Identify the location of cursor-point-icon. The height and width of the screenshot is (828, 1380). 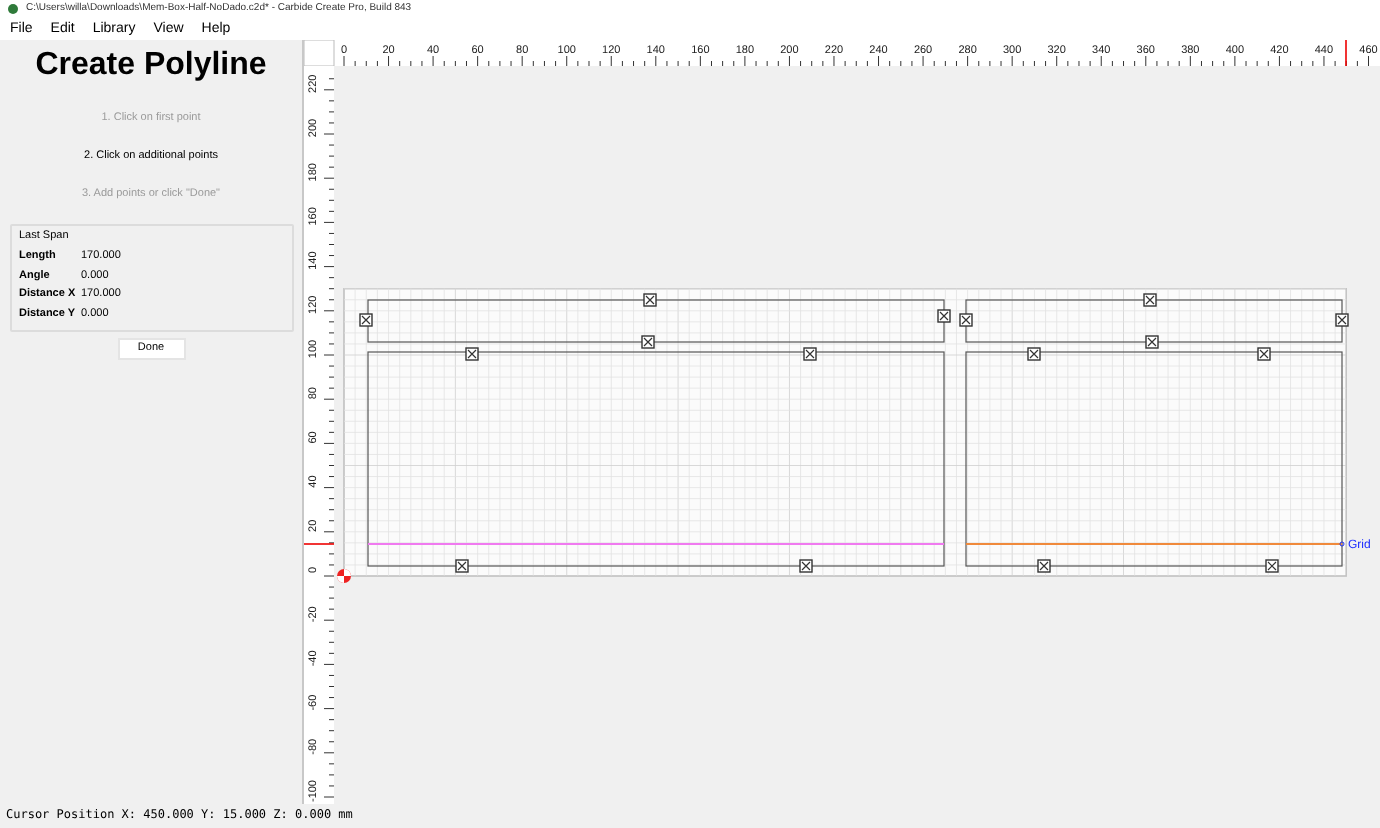
(1342, 544).